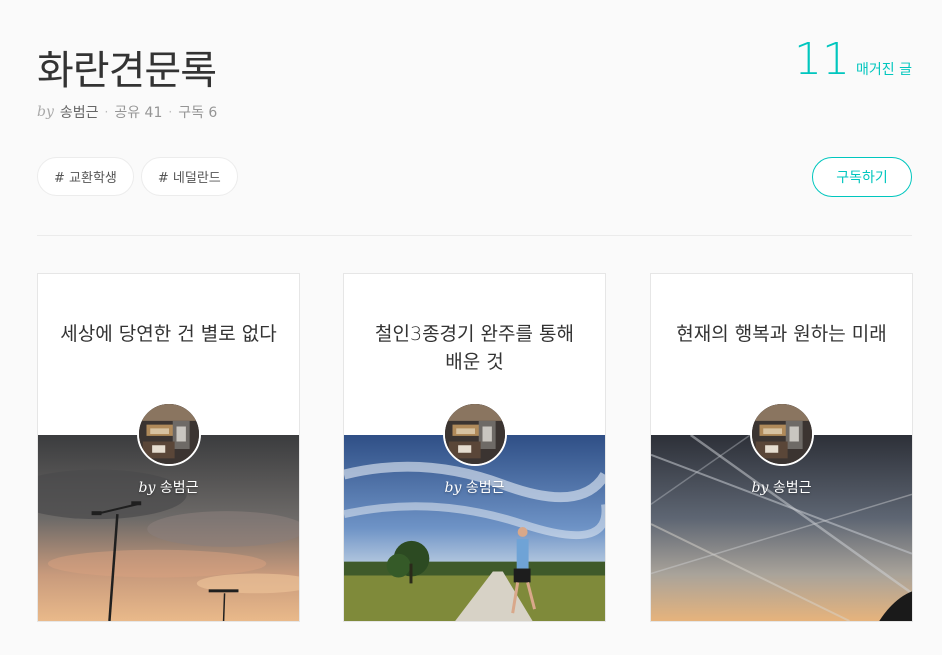  What do you see at coordinates (137, 176) in the screenshot?
I see `tag-list: # 교환학생 # 네덜란드` at bounding box center [137, 176].